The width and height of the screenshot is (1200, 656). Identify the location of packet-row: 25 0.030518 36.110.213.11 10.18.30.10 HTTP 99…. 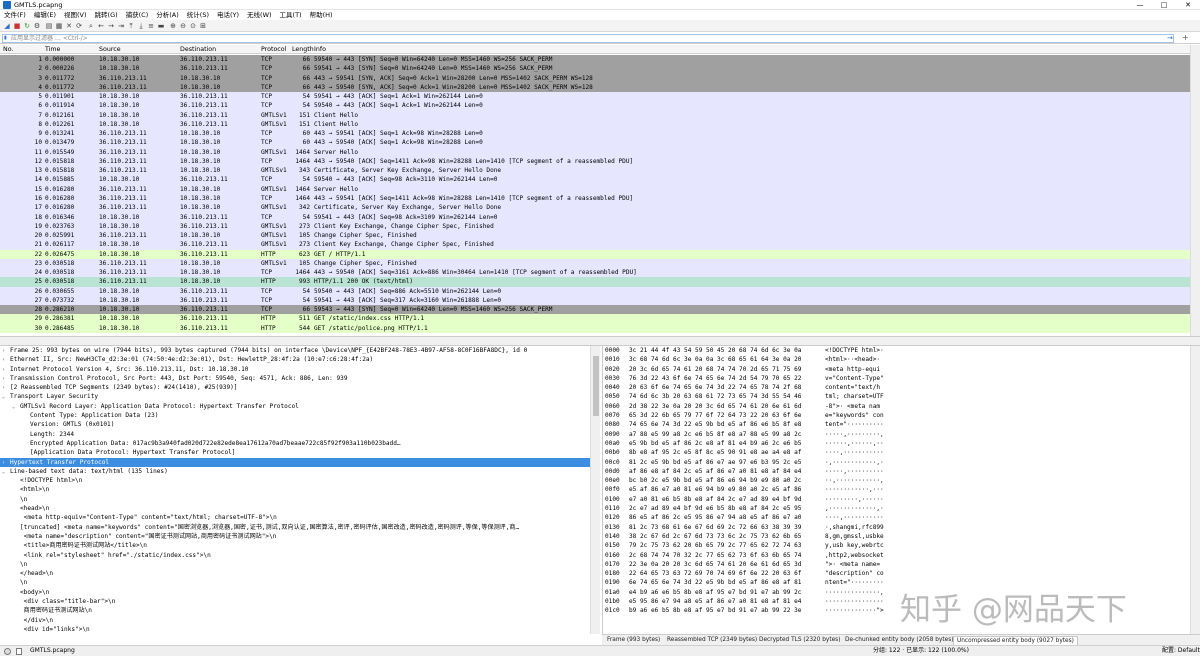
(595, 282).